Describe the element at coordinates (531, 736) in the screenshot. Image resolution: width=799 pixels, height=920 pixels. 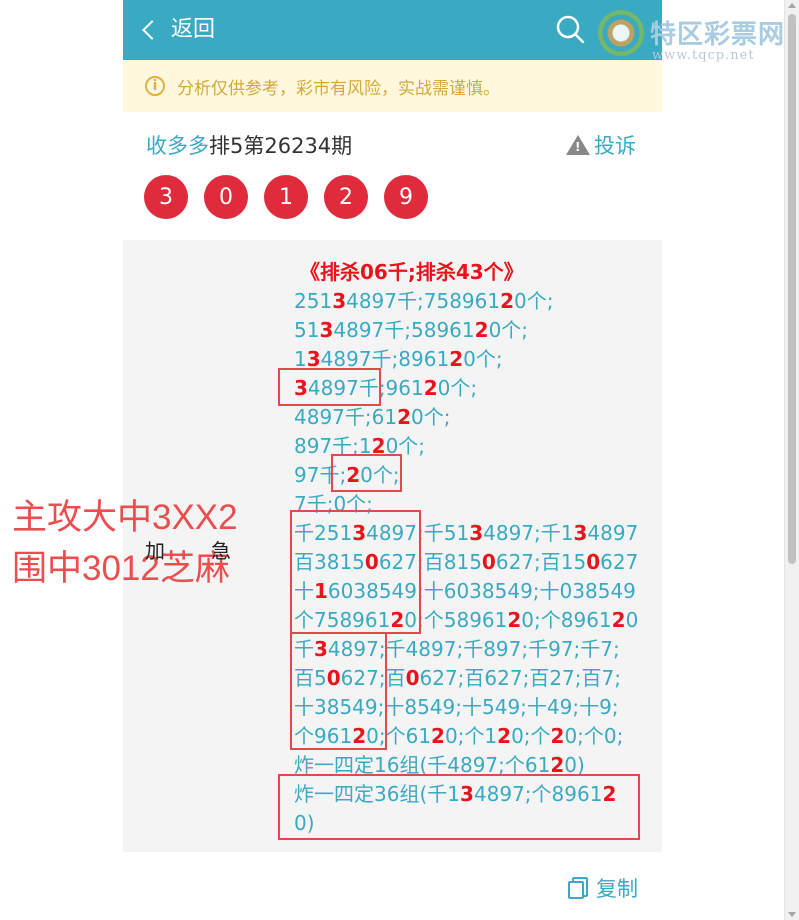
I see `line-text: 0;个` at that location.